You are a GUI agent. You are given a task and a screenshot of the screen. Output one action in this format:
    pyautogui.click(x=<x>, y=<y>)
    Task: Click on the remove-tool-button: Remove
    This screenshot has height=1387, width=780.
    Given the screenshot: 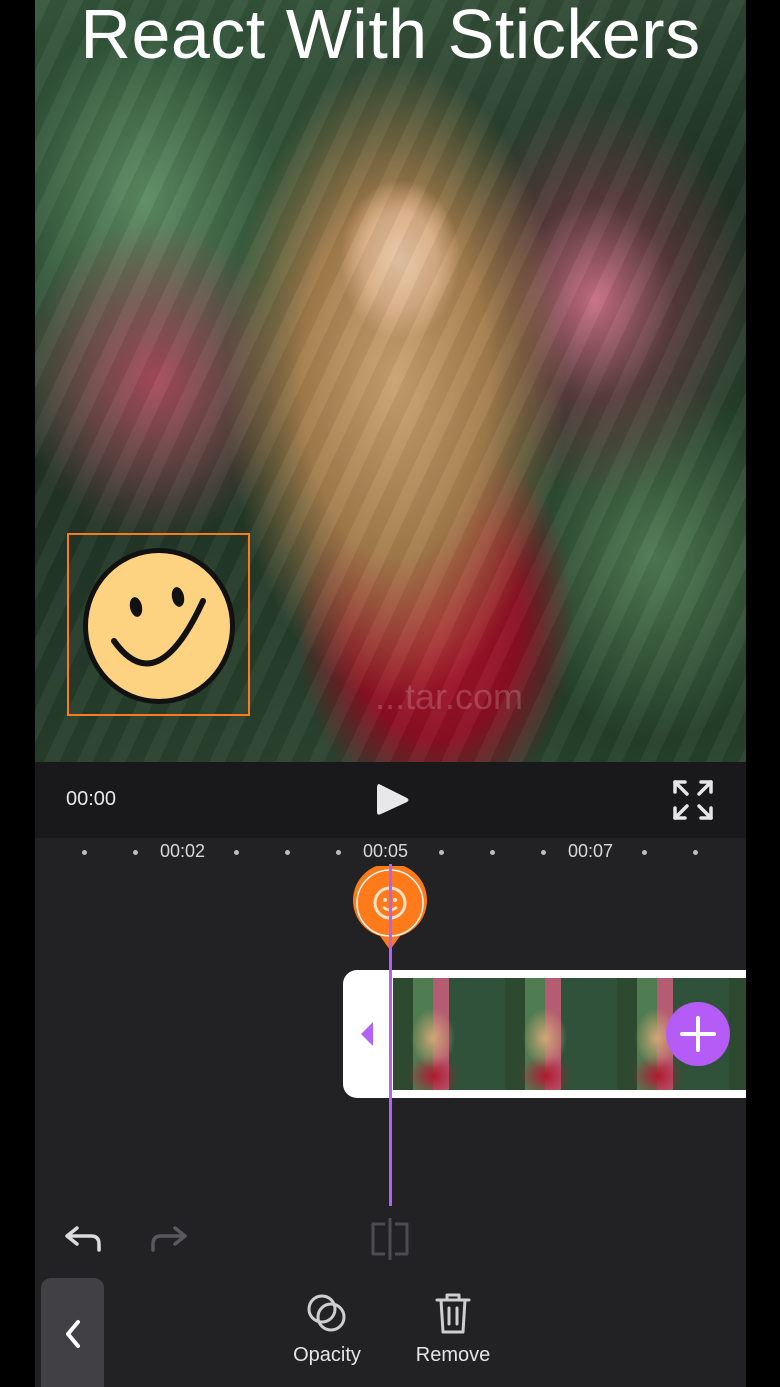 What is the action you would take?
    pyautogui.click(x=453, y=1328)
    